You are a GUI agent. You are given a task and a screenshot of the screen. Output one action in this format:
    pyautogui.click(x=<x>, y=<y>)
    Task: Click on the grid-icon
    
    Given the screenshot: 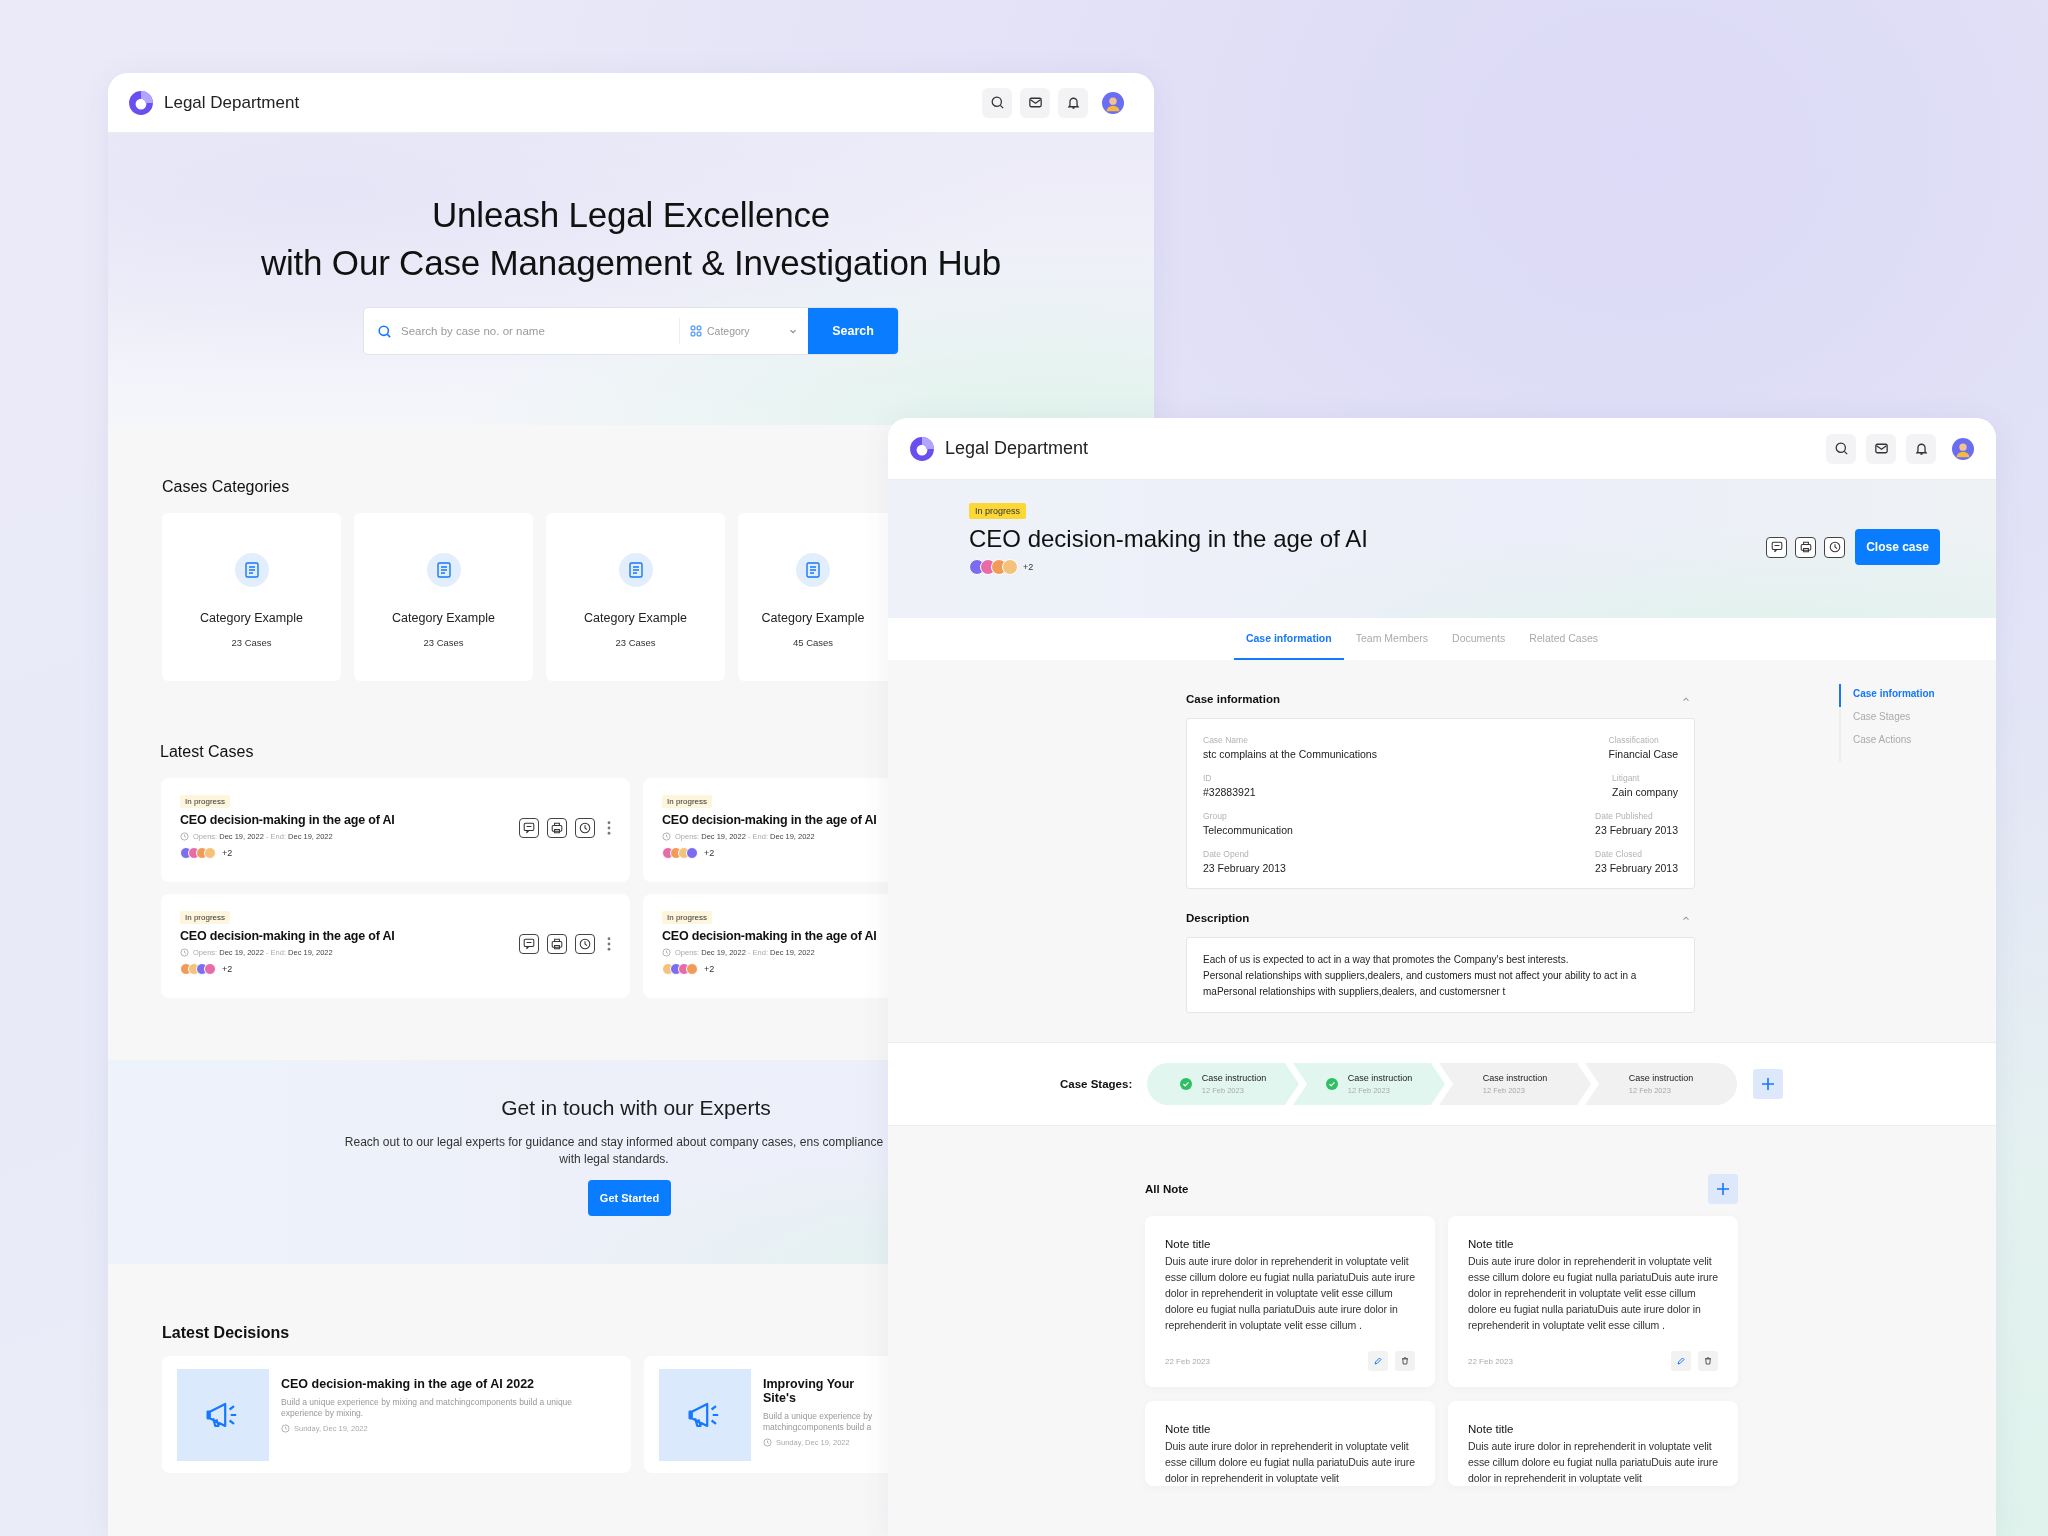 What is the action you would take?
    pyautogui.click(x=696, y=331)
    